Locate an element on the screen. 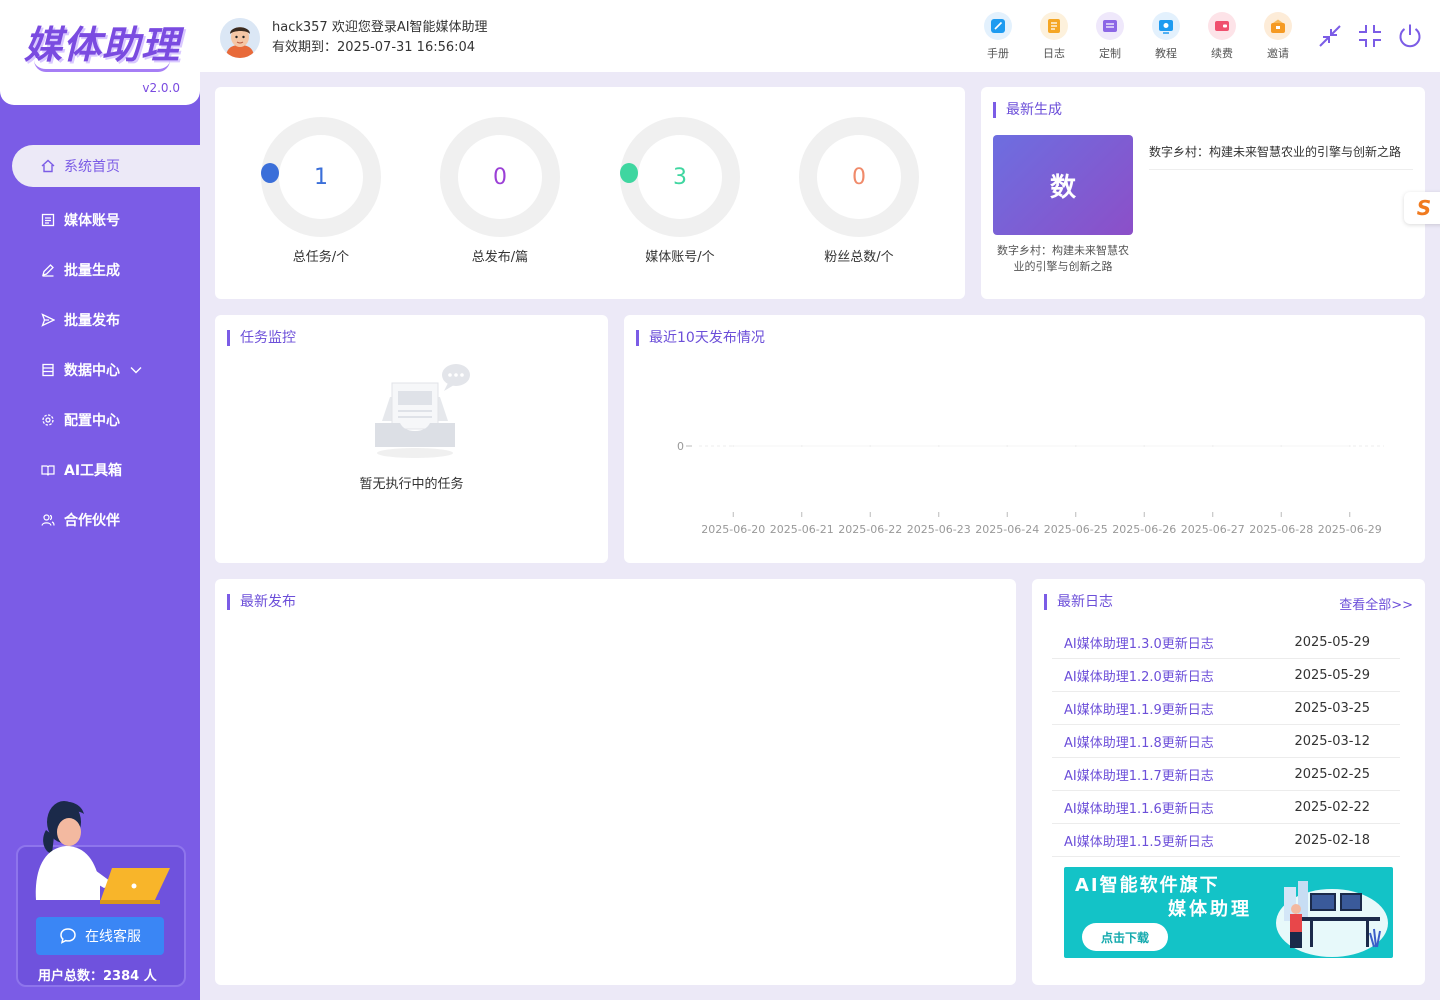 The height and width of the screenshot is (1000, 1440). edit-icon is located at coordinates (48, 270).